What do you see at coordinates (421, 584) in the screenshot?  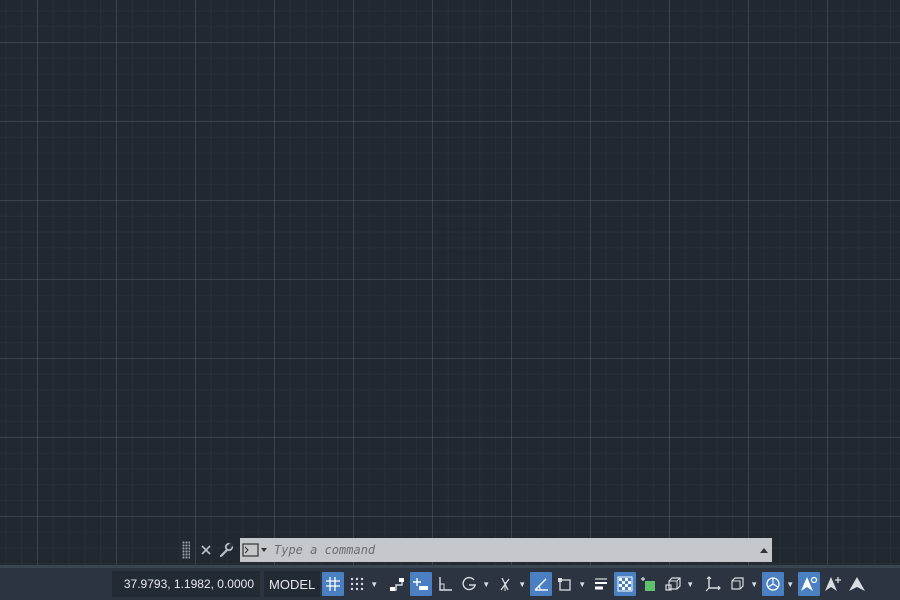 I see `dynamic-input-icon` at bounding box center [421, 584].